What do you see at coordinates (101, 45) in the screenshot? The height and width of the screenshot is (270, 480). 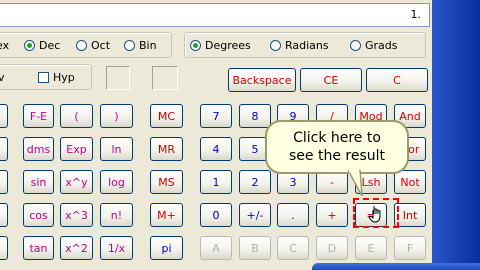 I see `radio-oct-label: Oct` at bounding box center [101, 45].